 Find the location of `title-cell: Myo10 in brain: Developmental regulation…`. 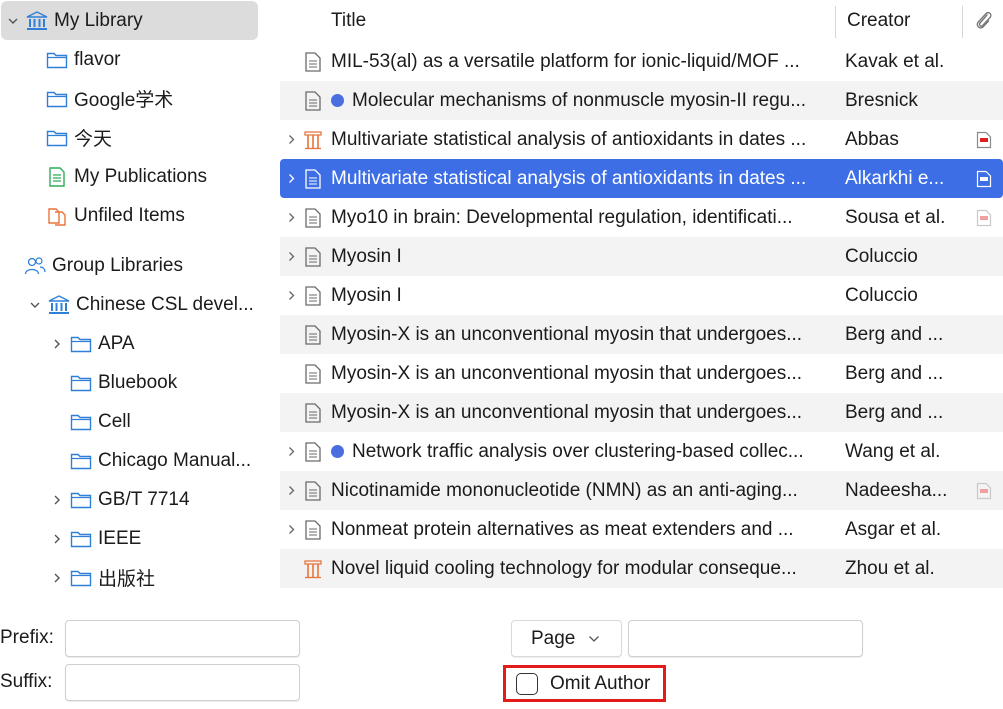

title-cell: Myo10 in brain: Developmental regulation… is located at coordinates (581, 217).